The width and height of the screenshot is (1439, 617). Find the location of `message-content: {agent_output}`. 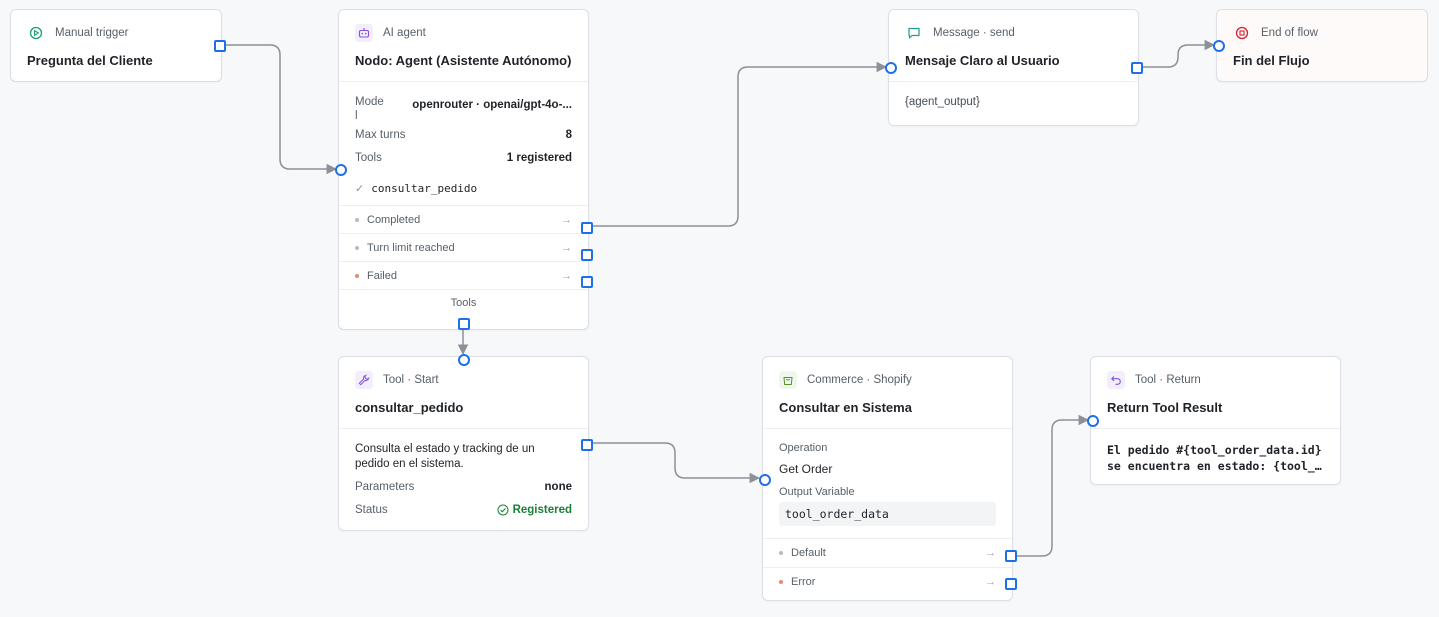

message-content: {agent_output} is located at coordinates (942, 102).